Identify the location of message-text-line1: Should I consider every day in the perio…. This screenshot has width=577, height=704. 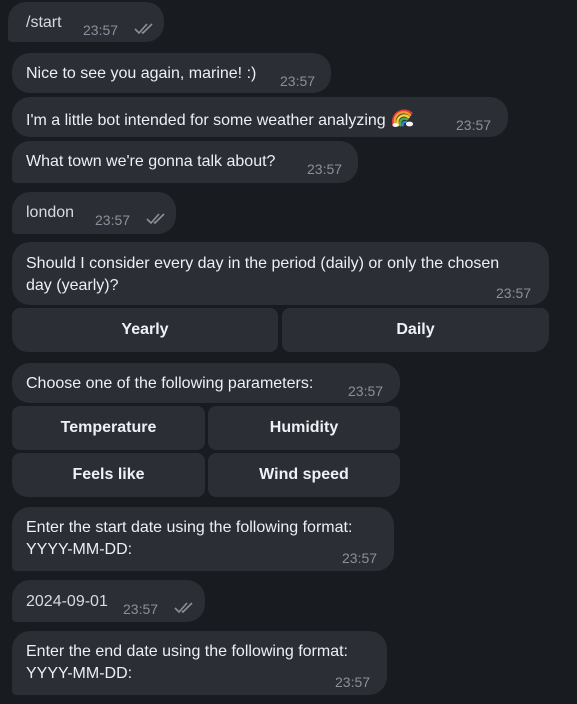
(263, 263).